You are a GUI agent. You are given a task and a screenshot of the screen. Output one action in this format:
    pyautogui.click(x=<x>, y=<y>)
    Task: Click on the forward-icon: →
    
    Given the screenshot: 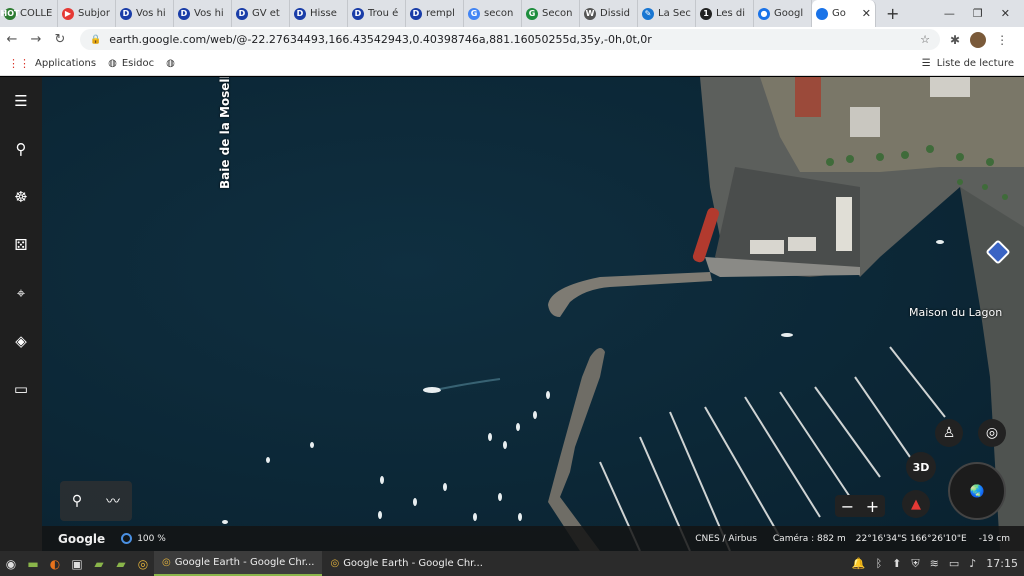 What is the action you would take?
    pyautogui.click(x=36, y=39)
    